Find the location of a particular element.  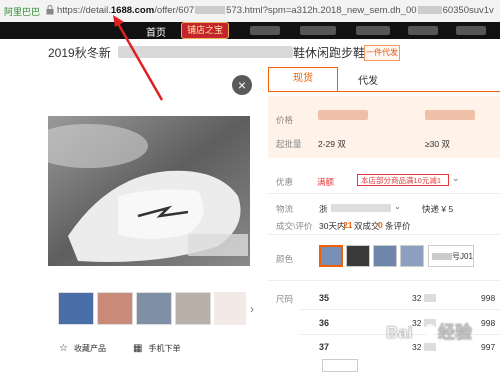

chevron-down-icon-2: ⌄ is located at coordinates (397, 206).